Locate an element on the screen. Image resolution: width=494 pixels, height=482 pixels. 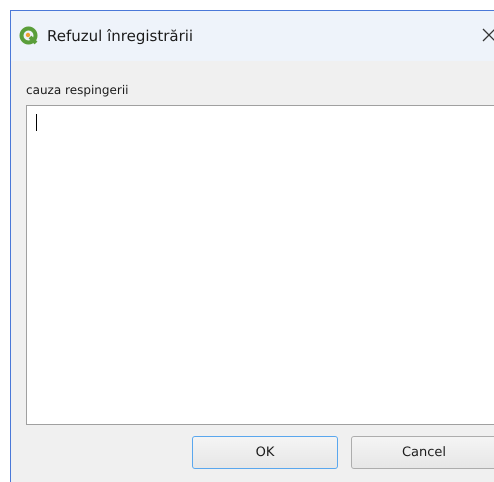
window-title: Refuzul înregistrării is located at coordinates (120, 36).